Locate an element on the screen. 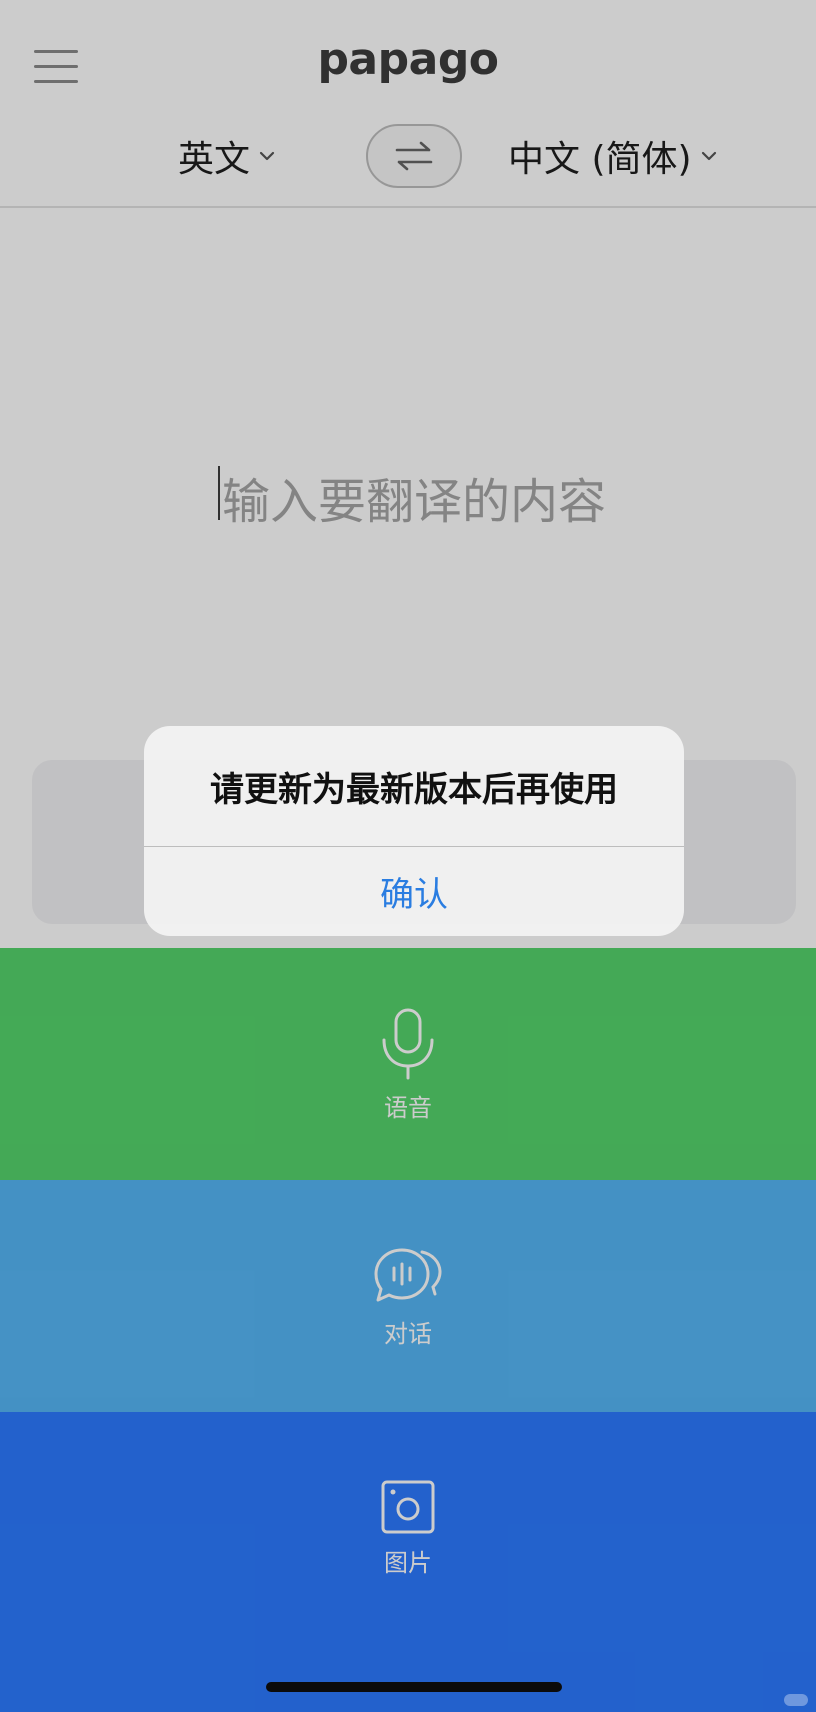 The image size is (816, 1712). update-alert-dialog: 请更新为最新版本后再使用 确认 is located at coordinates (414, 831).